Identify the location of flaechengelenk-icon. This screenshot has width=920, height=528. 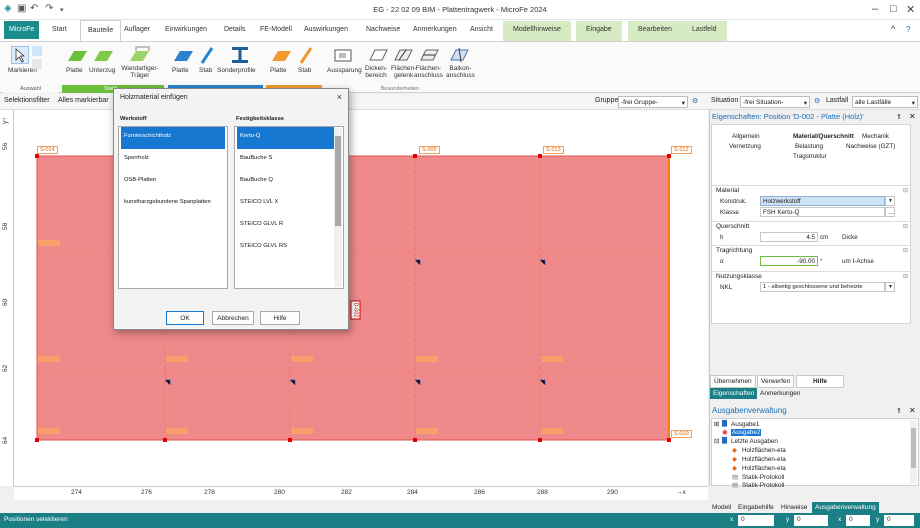
(403, 55).